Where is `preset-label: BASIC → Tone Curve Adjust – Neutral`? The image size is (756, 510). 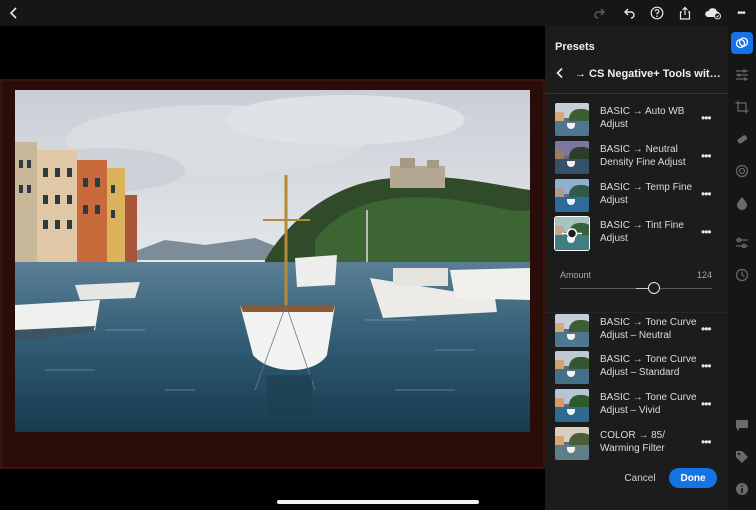
preset-label: BASIC → Tone Curve Adjust – Neutral is located at coordinates (648, 329).